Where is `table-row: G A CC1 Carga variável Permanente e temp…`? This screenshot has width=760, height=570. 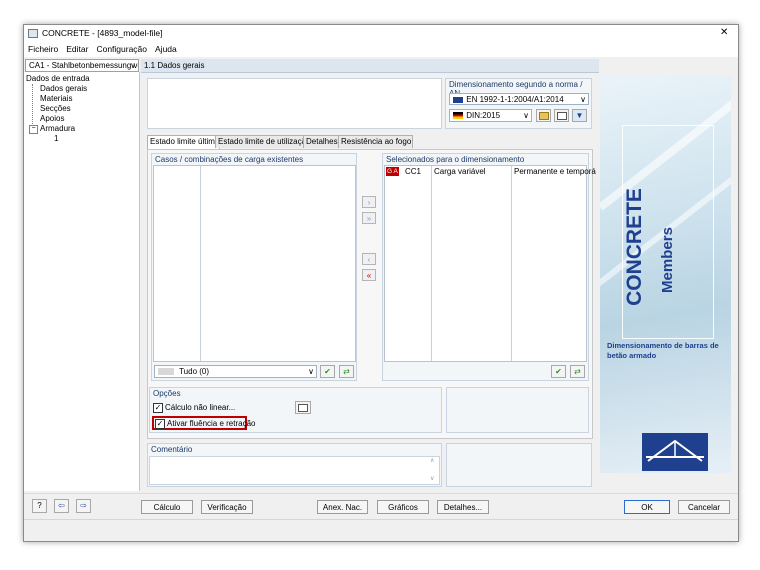 table-row: G A CC1 Carga variável Permanente e temp… is located at coordinates (490, 172).